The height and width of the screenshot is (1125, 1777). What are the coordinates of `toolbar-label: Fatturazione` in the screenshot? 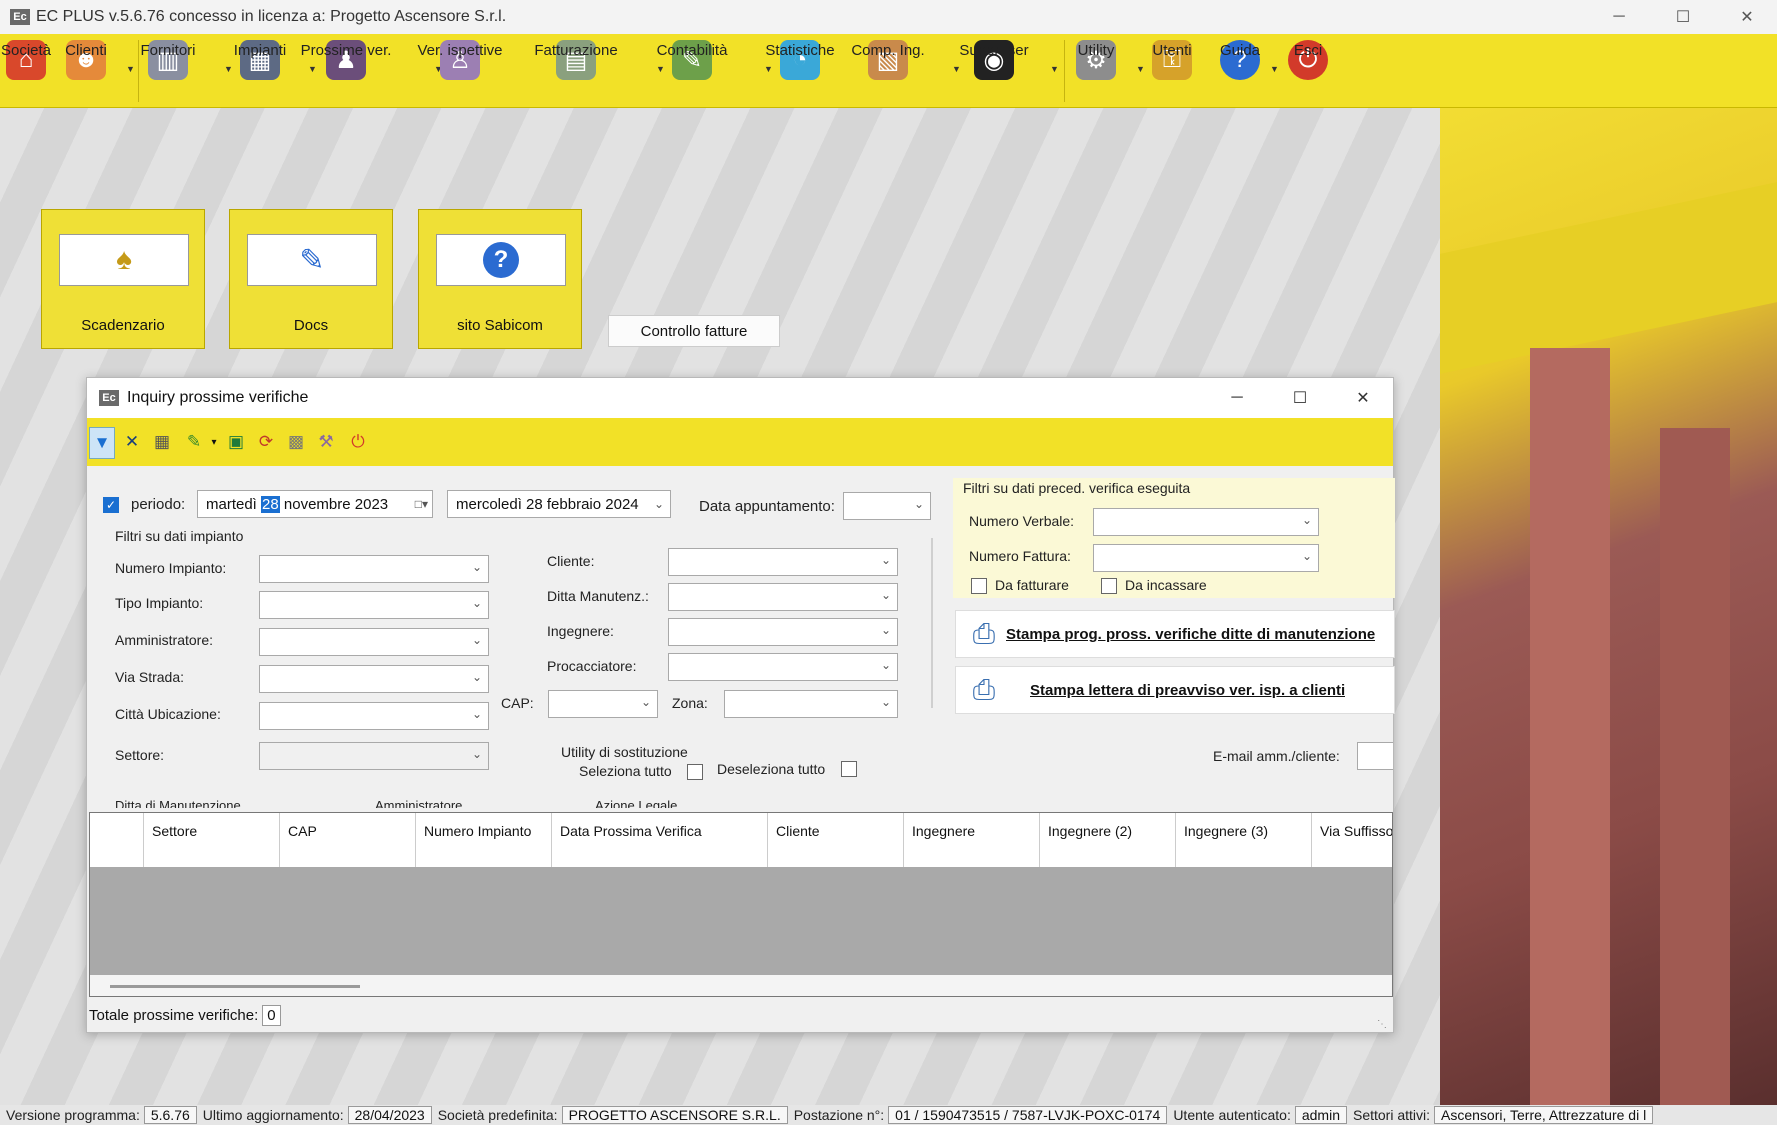 It's located at (576, 50).